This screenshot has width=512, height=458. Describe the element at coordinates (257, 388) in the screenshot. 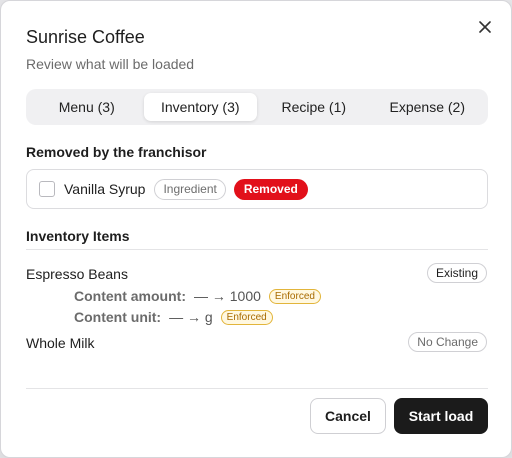

I see `footer-divider` at that location.